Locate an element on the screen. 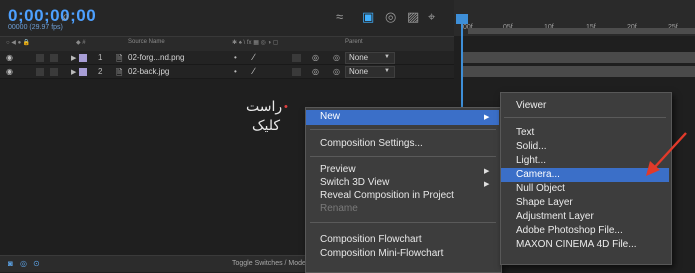  shy-toggle-icon: ≈ is located at coordinates (339, 16).